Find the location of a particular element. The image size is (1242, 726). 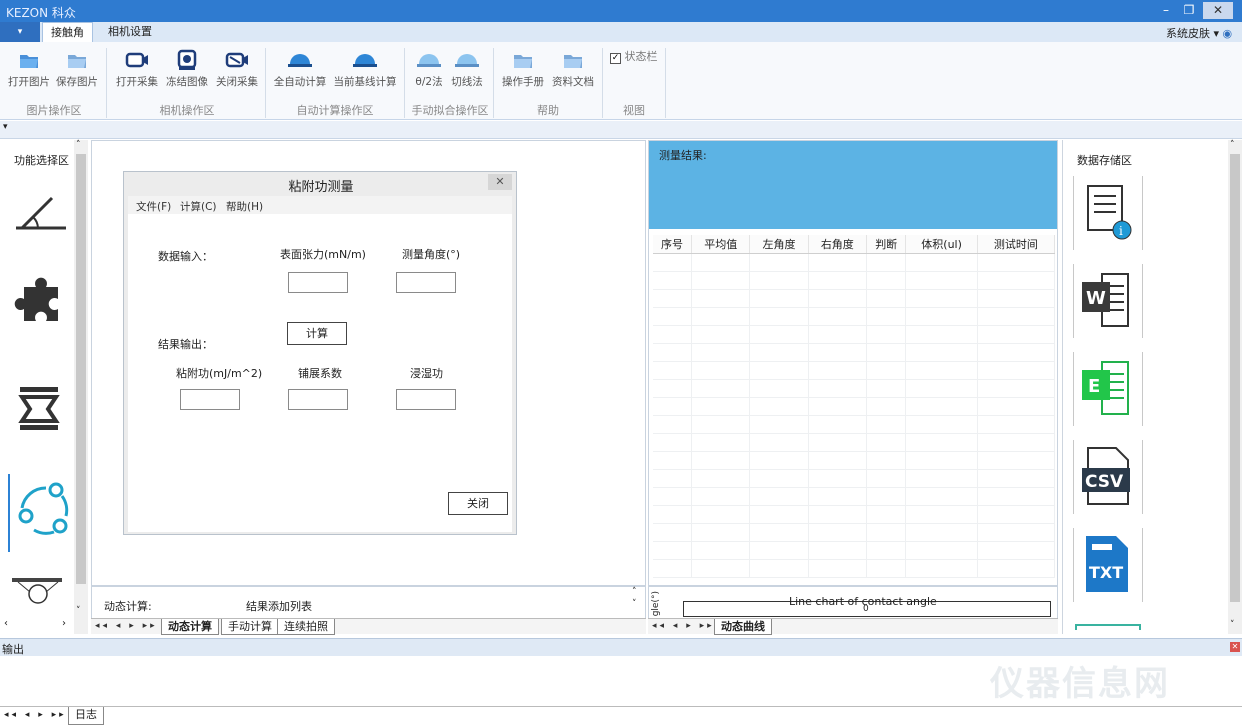

close-capture-button: 关闭采集 is located at coordinates (237, 74).